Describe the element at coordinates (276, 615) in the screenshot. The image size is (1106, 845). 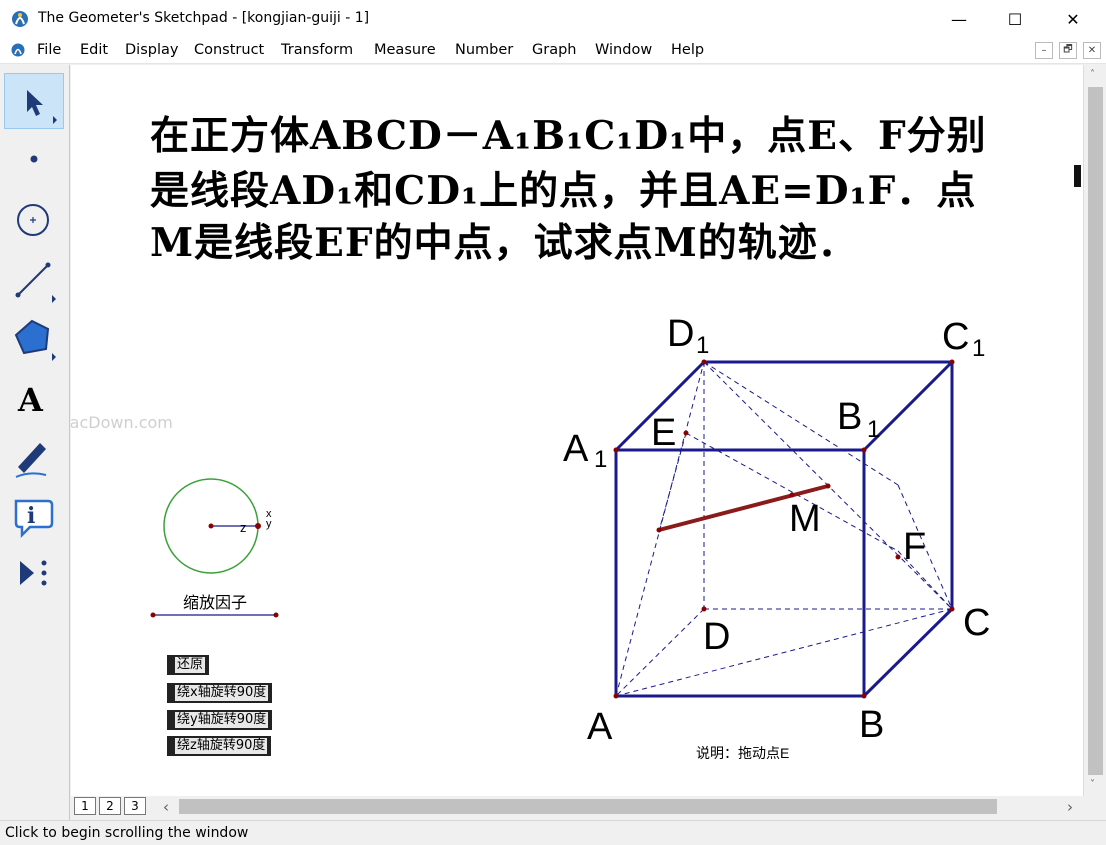
I see `scale-slider-end-point` at that location.